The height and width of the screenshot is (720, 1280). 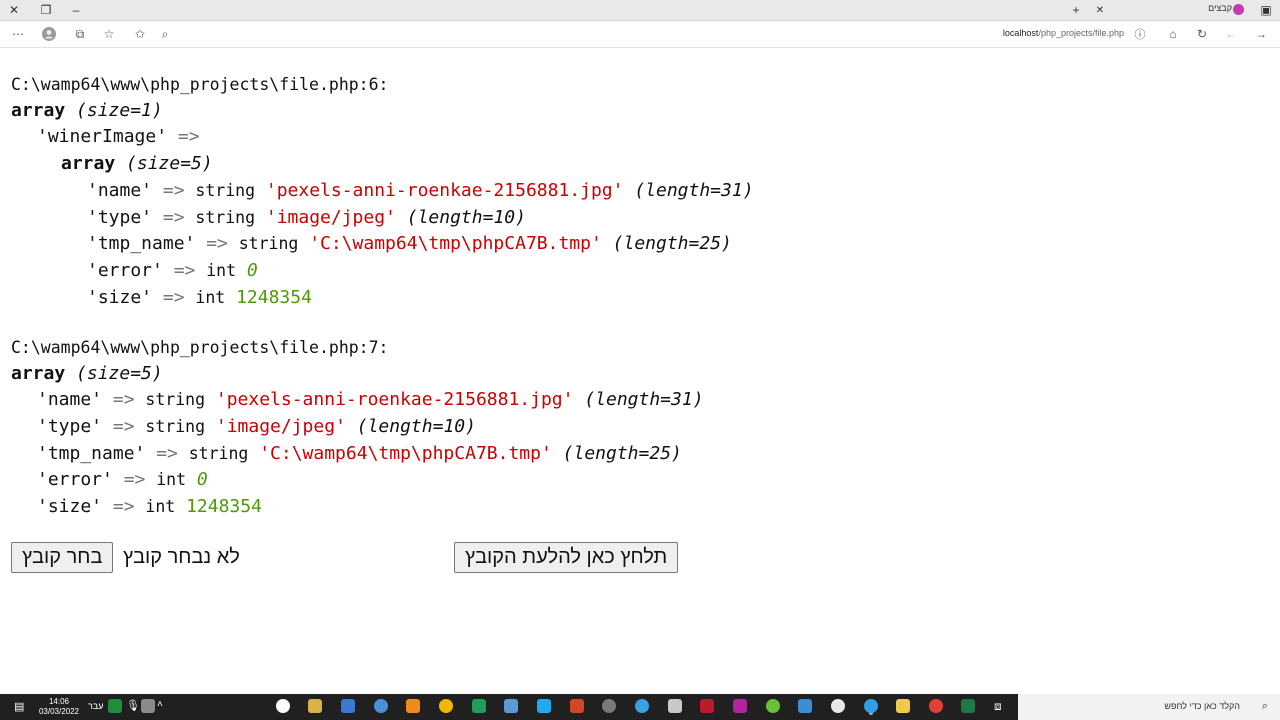 What do you see at coordinates (1001, 706) in the screenshot?
I see `task-view-icon: ⧈` at bounding box center [1001, 706].